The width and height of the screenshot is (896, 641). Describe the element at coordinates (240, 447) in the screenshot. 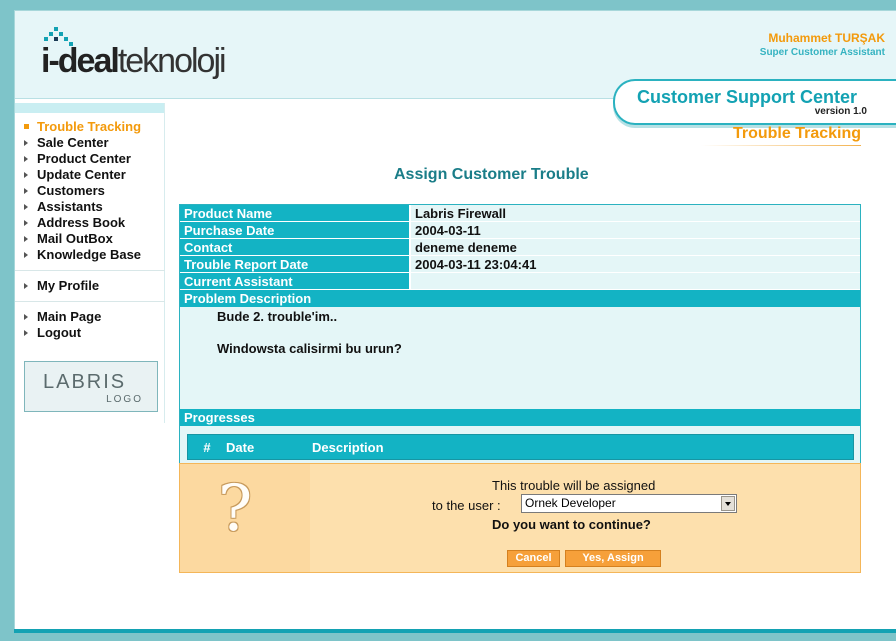

I see `column-header-date: Date` at that location.